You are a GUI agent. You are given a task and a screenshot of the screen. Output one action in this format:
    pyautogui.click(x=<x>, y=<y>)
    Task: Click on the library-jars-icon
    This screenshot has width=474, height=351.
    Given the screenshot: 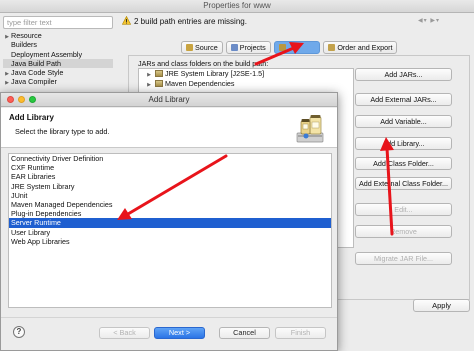 What is the action you would take?
    pyautogui.click(x=310, y=129)
    